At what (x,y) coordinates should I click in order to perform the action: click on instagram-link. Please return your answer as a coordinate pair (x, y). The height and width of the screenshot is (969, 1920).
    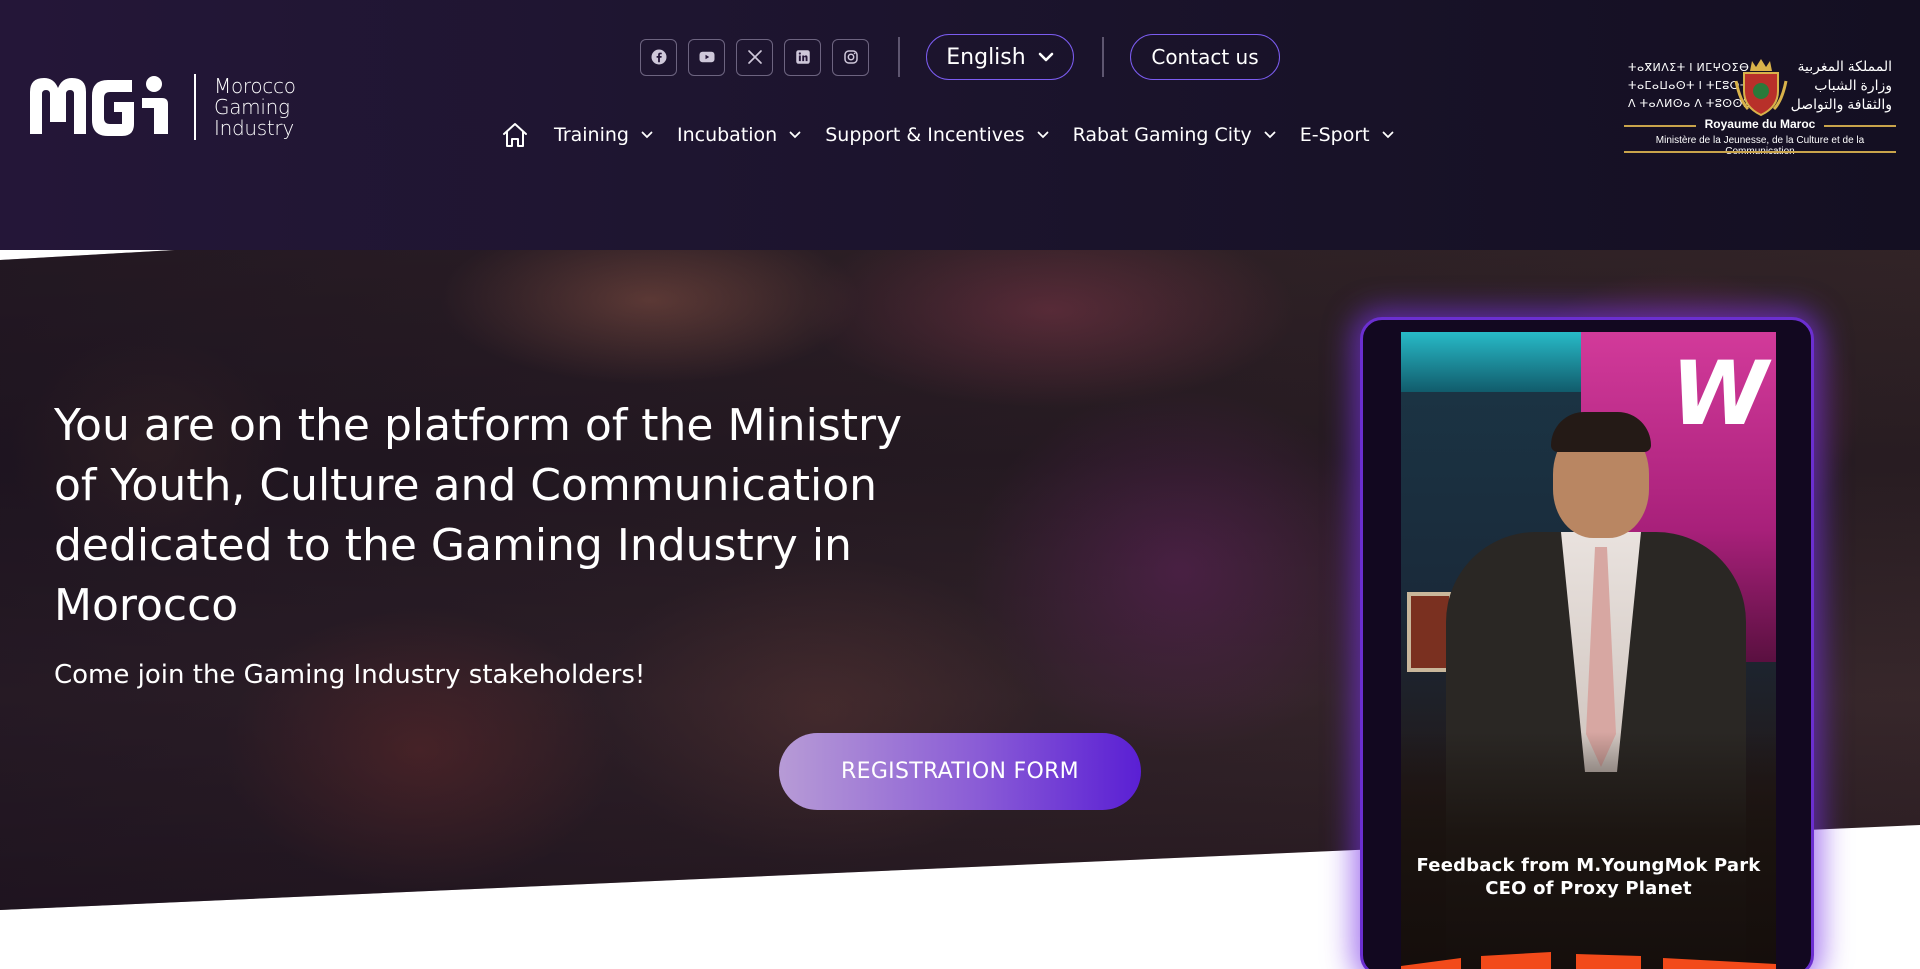
    Looking at the image, I should click on (850, 57).